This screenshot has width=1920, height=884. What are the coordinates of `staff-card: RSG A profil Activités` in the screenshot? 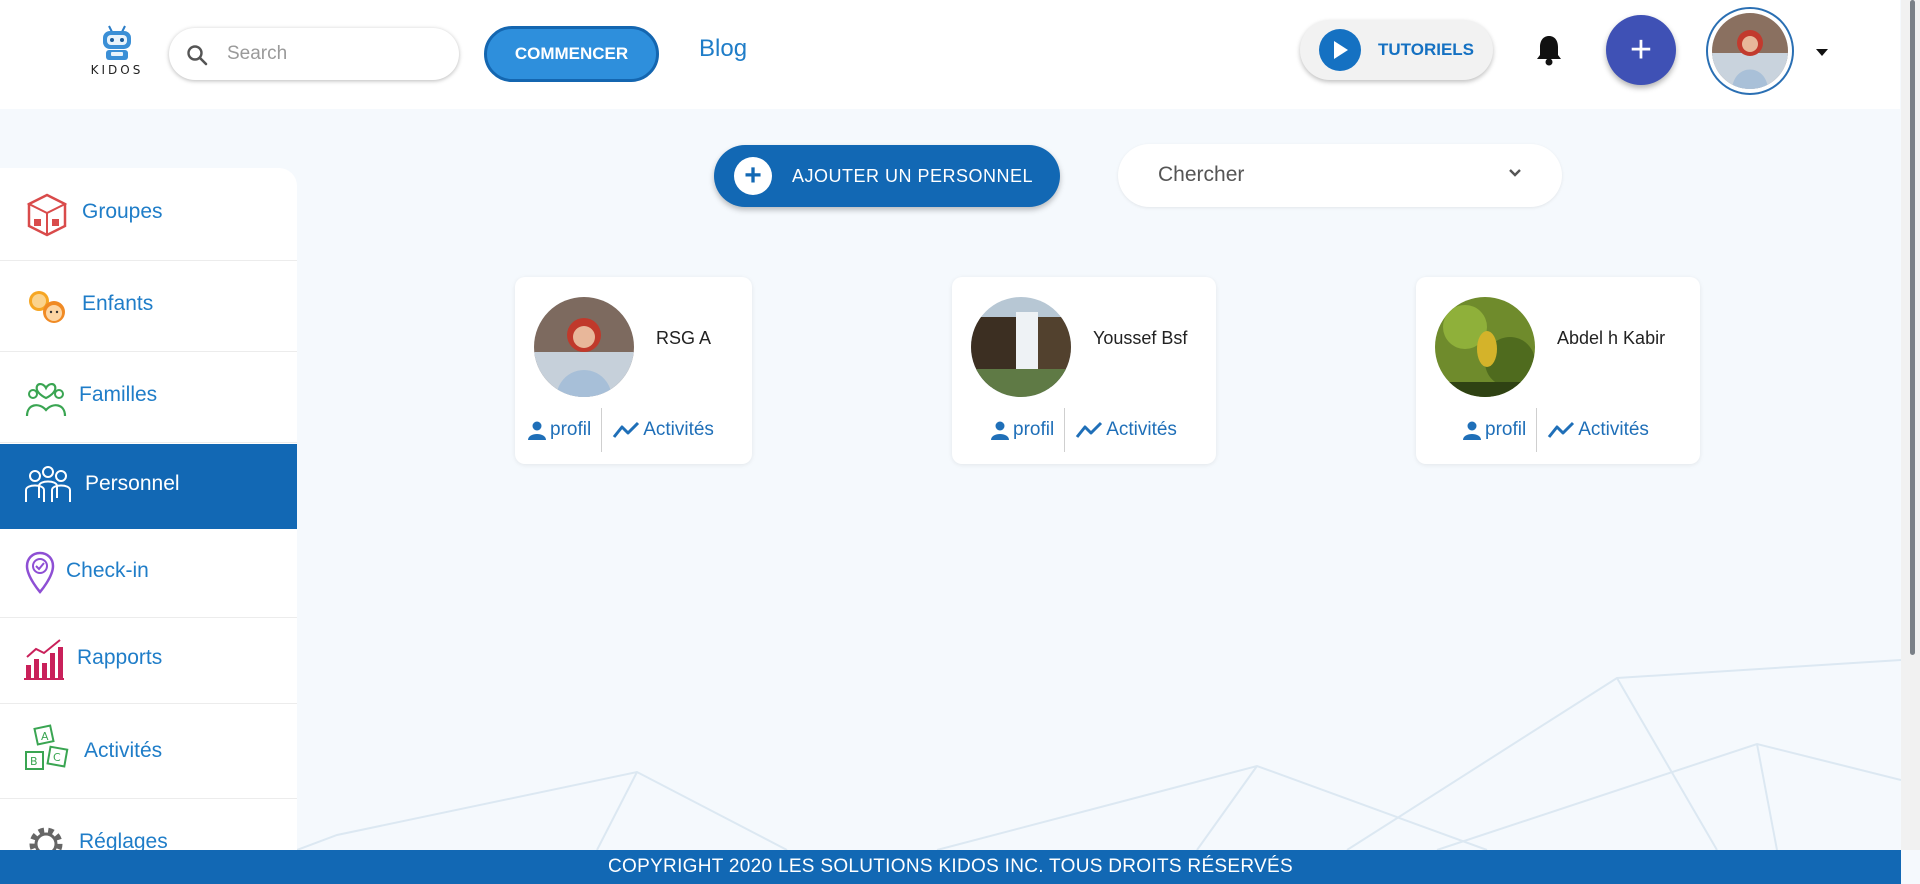 It's located at (633, 370).